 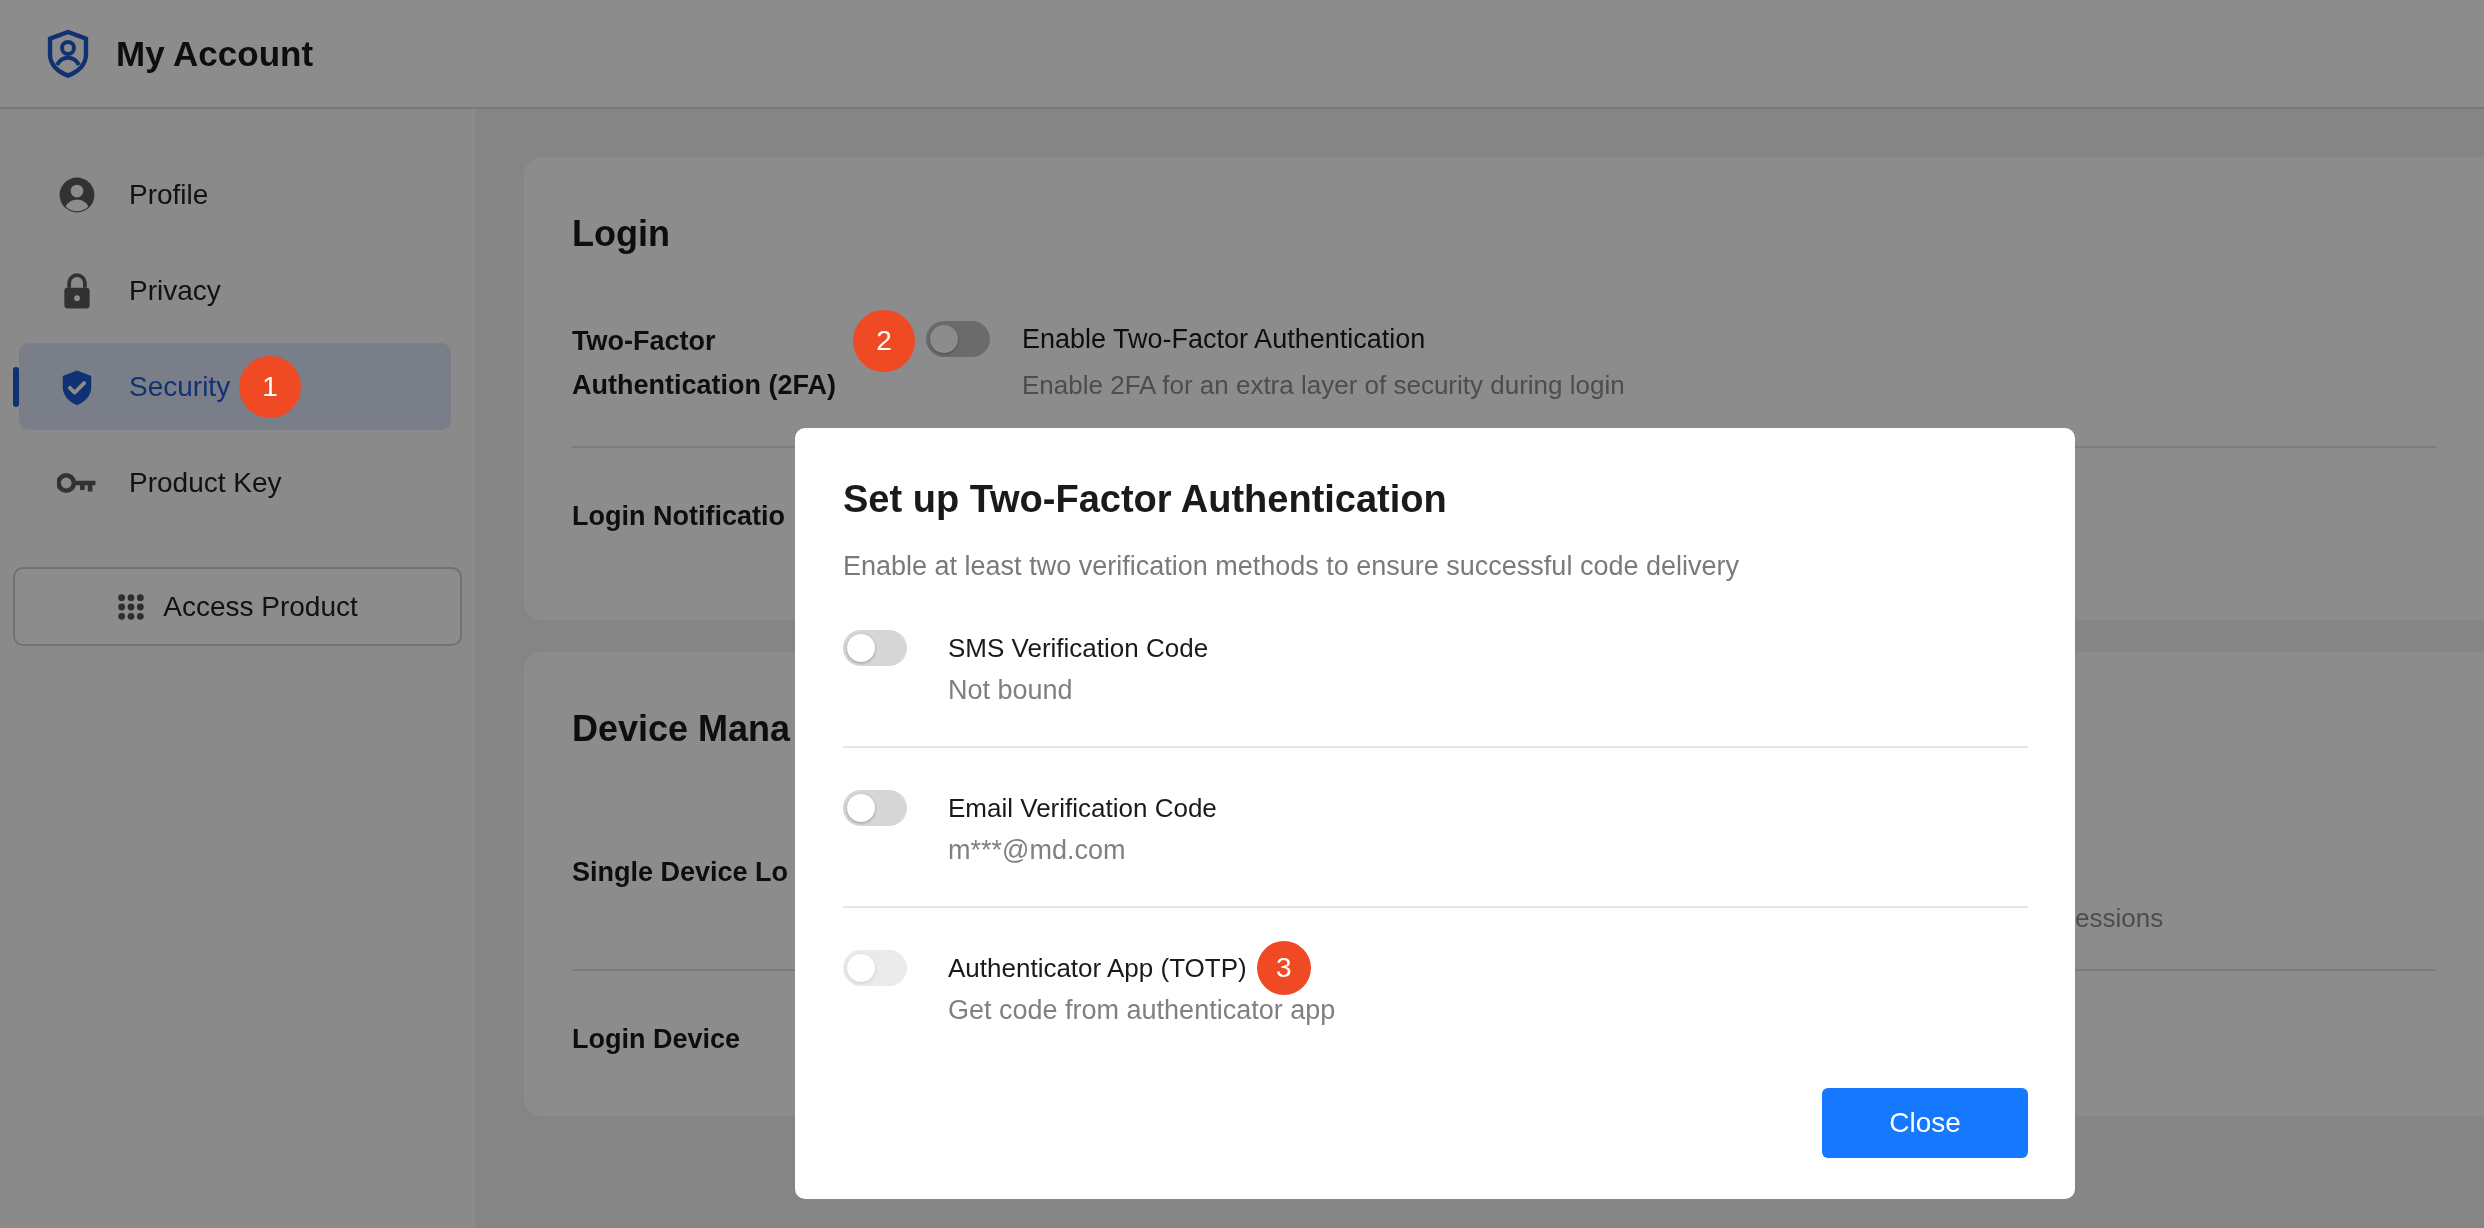 What do you see at coordinates (235, 194) in the screenshot?
I see `sidebar-item: Profile` at bounding box center [235, 194].